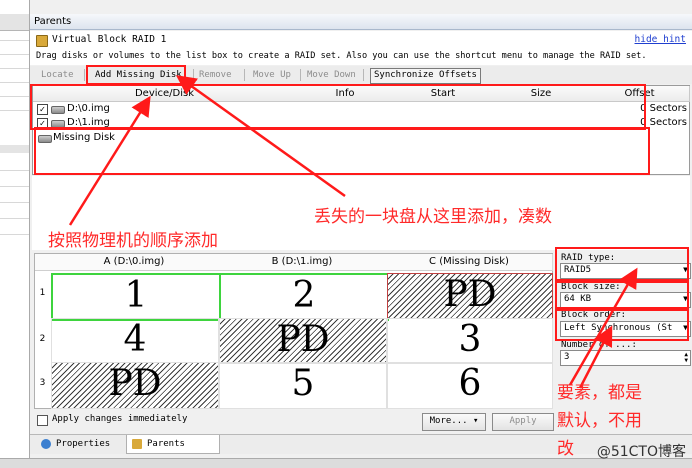 The image size is (692, 468). Describe the element at coordinates (622, 325) in the screenshot. I see `annotation-box-block-order` at that location.